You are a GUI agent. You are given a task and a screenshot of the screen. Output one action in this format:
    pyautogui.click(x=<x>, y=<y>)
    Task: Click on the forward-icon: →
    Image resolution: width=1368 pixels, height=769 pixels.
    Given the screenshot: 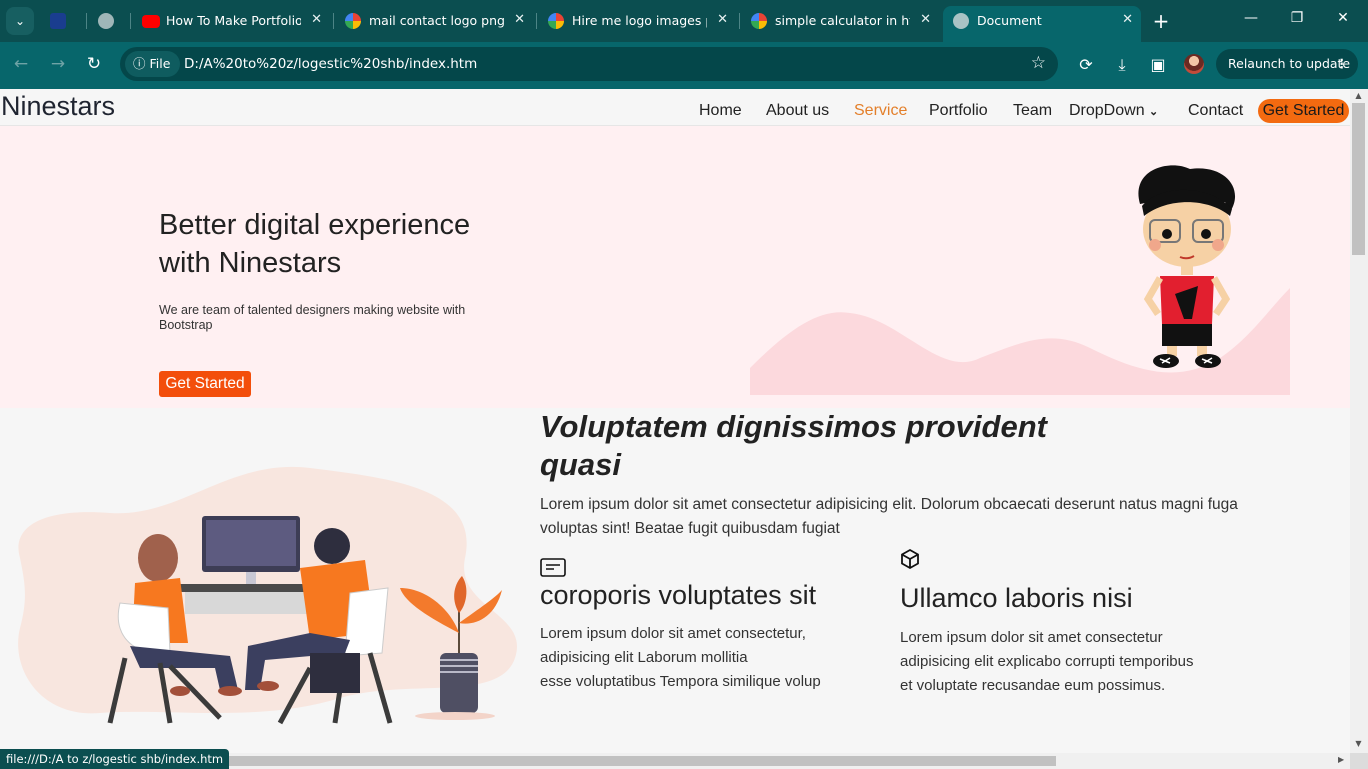 What is the action you would take?
    pyautogui.click(x=58, y=64)
    